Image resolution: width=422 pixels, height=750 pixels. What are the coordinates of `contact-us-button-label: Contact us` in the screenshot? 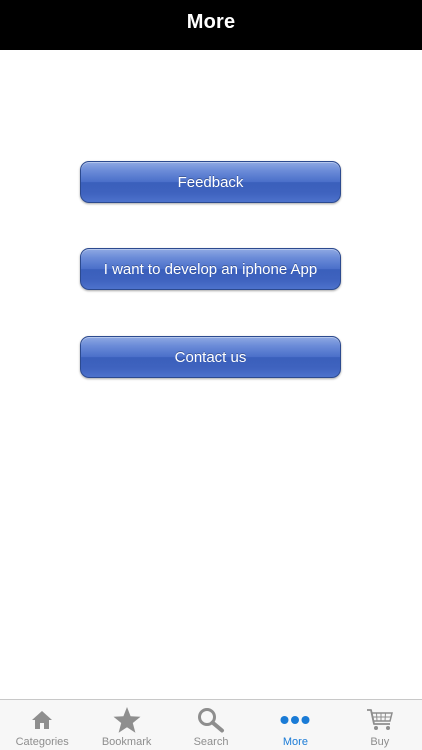 It's located at (210, 357).